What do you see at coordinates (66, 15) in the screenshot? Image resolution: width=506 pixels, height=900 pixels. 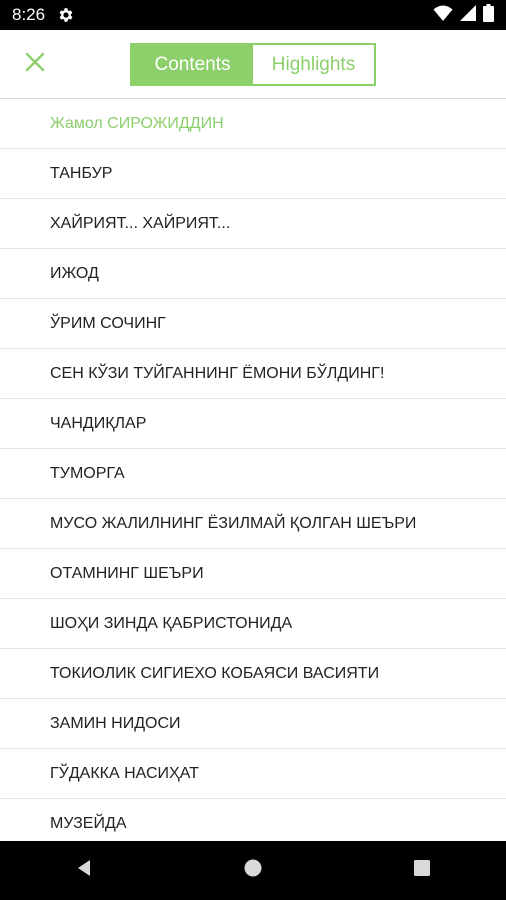 I see `gear-icon` at bounding box center [66, 15].